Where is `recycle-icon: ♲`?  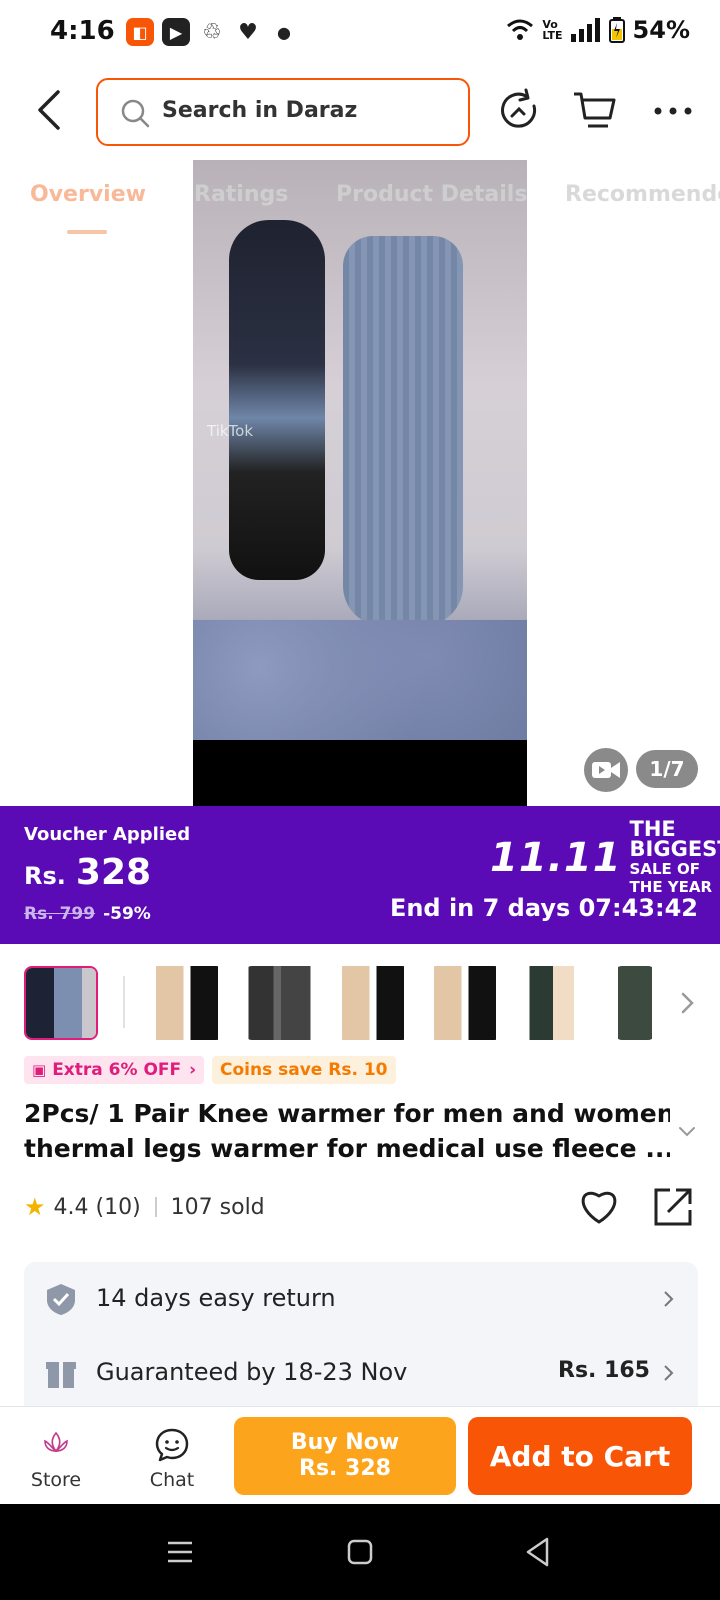
recycle-icon: ♲ is located at coordinates (212, 32).